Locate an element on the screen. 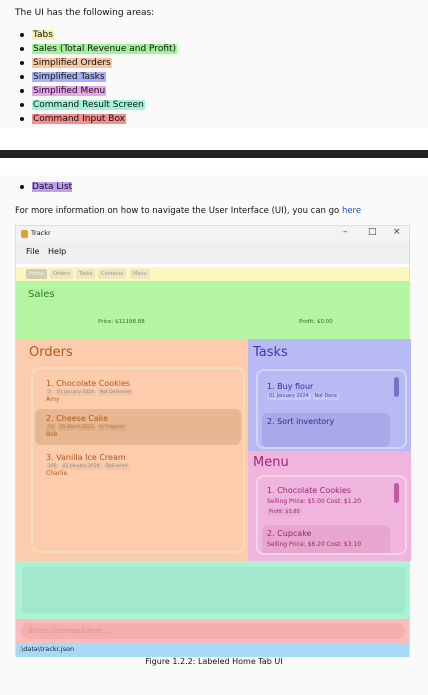 The height and width of the screenshot is (695, 428). task-name: 1. Buy flour is located at coordinates (290, 386).